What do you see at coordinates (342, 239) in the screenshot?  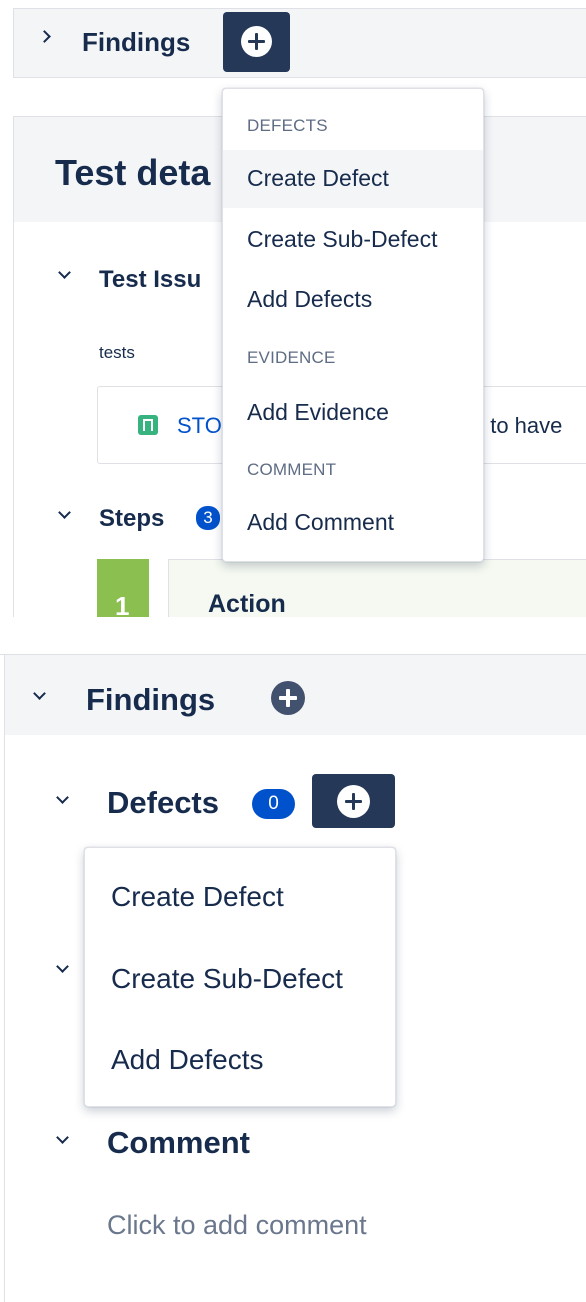 I see `menu-item-label: Create Sub-Defect` at bounding box center [342, 239].